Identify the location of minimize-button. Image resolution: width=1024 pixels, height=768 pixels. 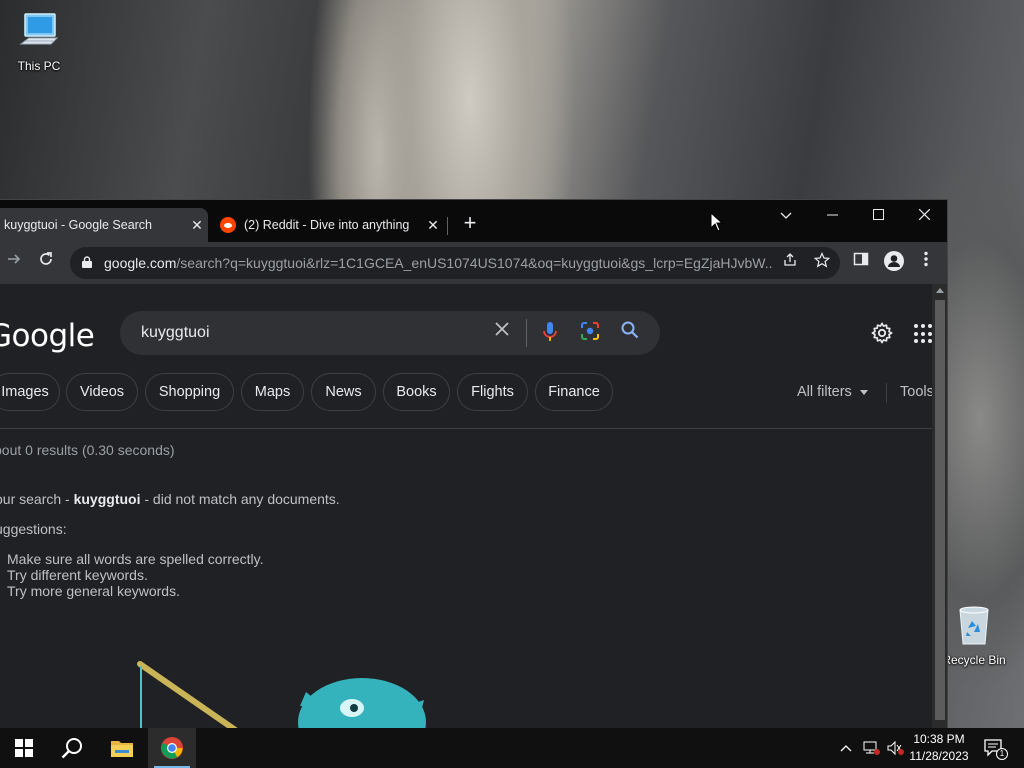
(832, 215).